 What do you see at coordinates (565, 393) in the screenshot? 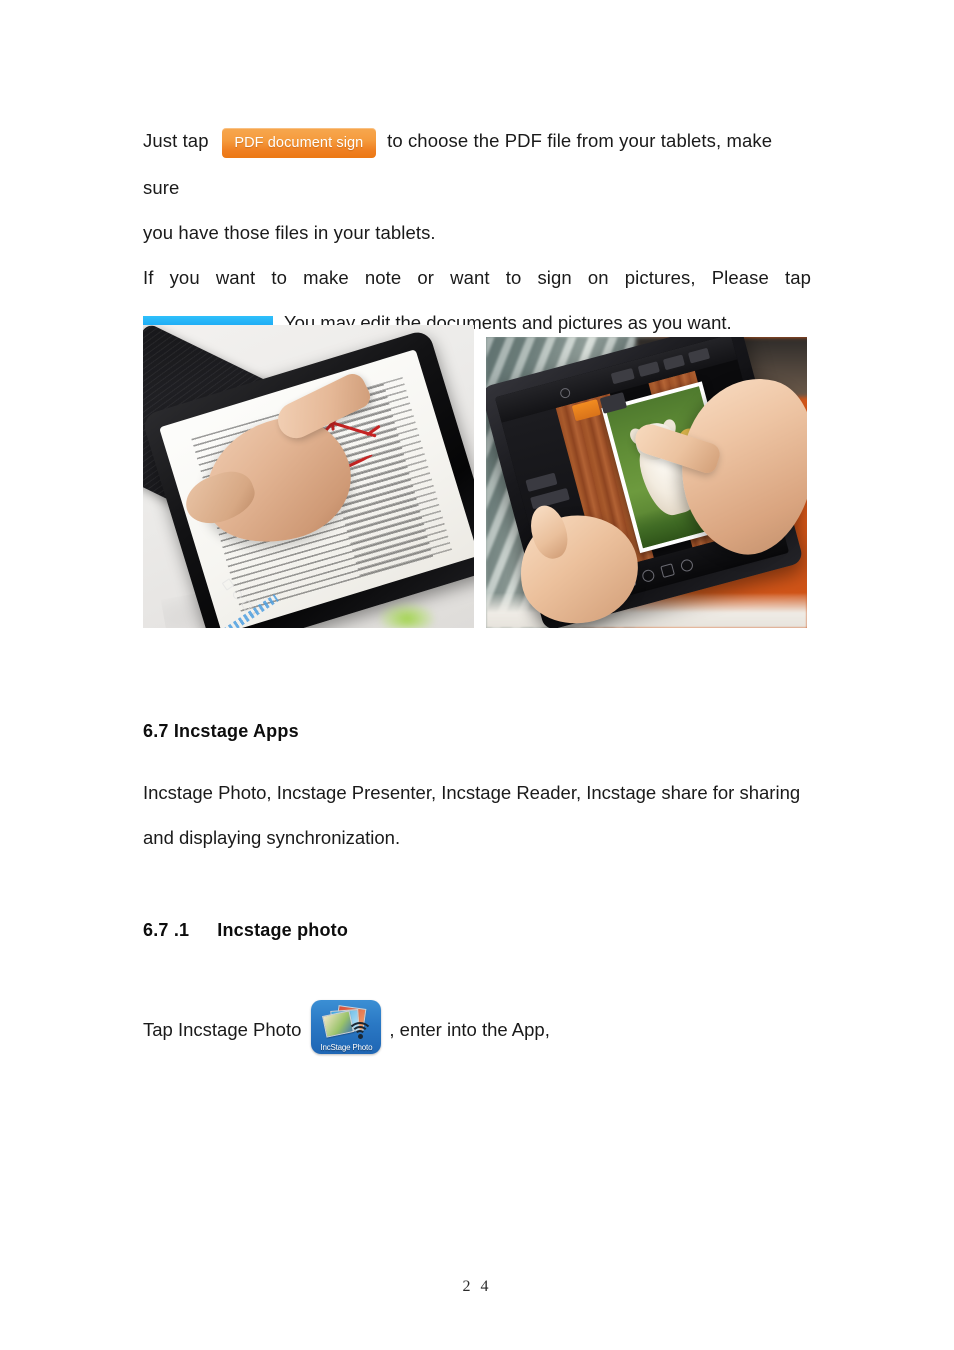
I see `toolbar-circle-icon` at bounding box center [565, 393].